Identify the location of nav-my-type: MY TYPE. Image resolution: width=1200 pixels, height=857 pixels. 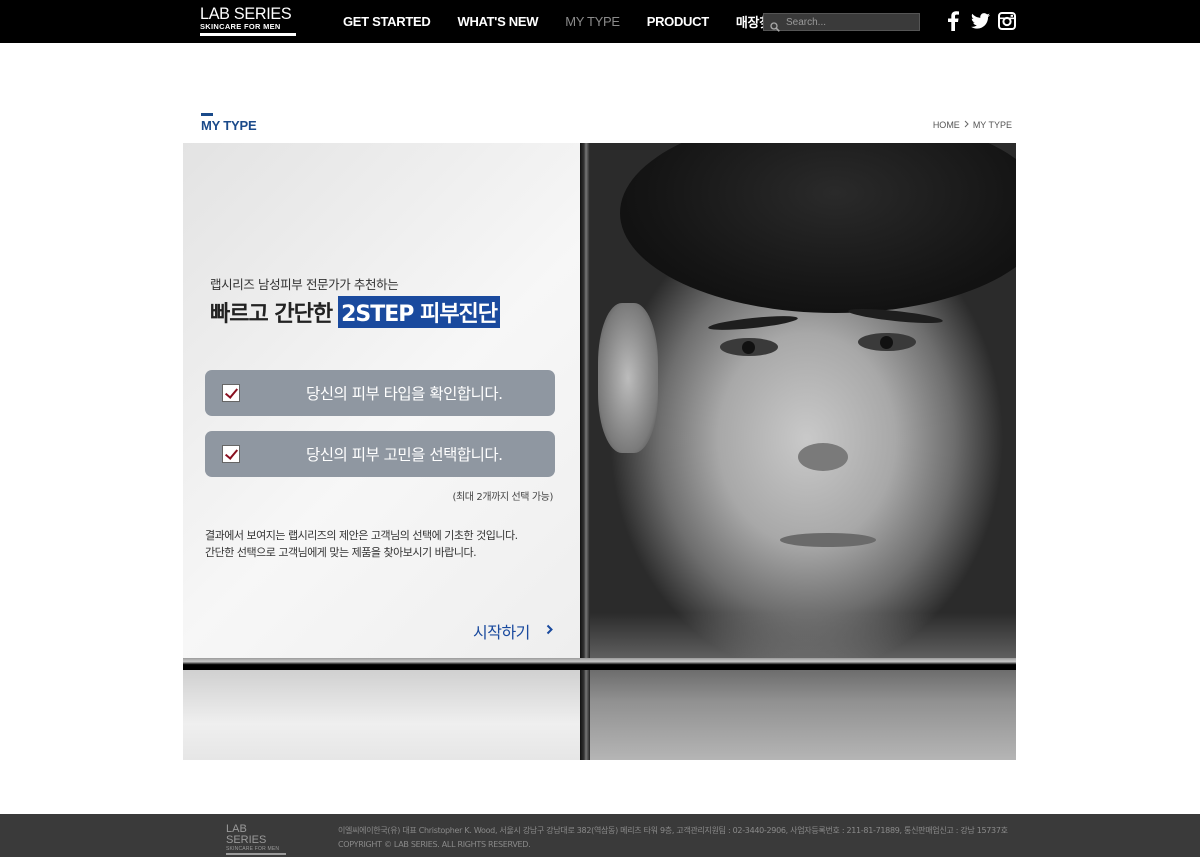
(592, 21).